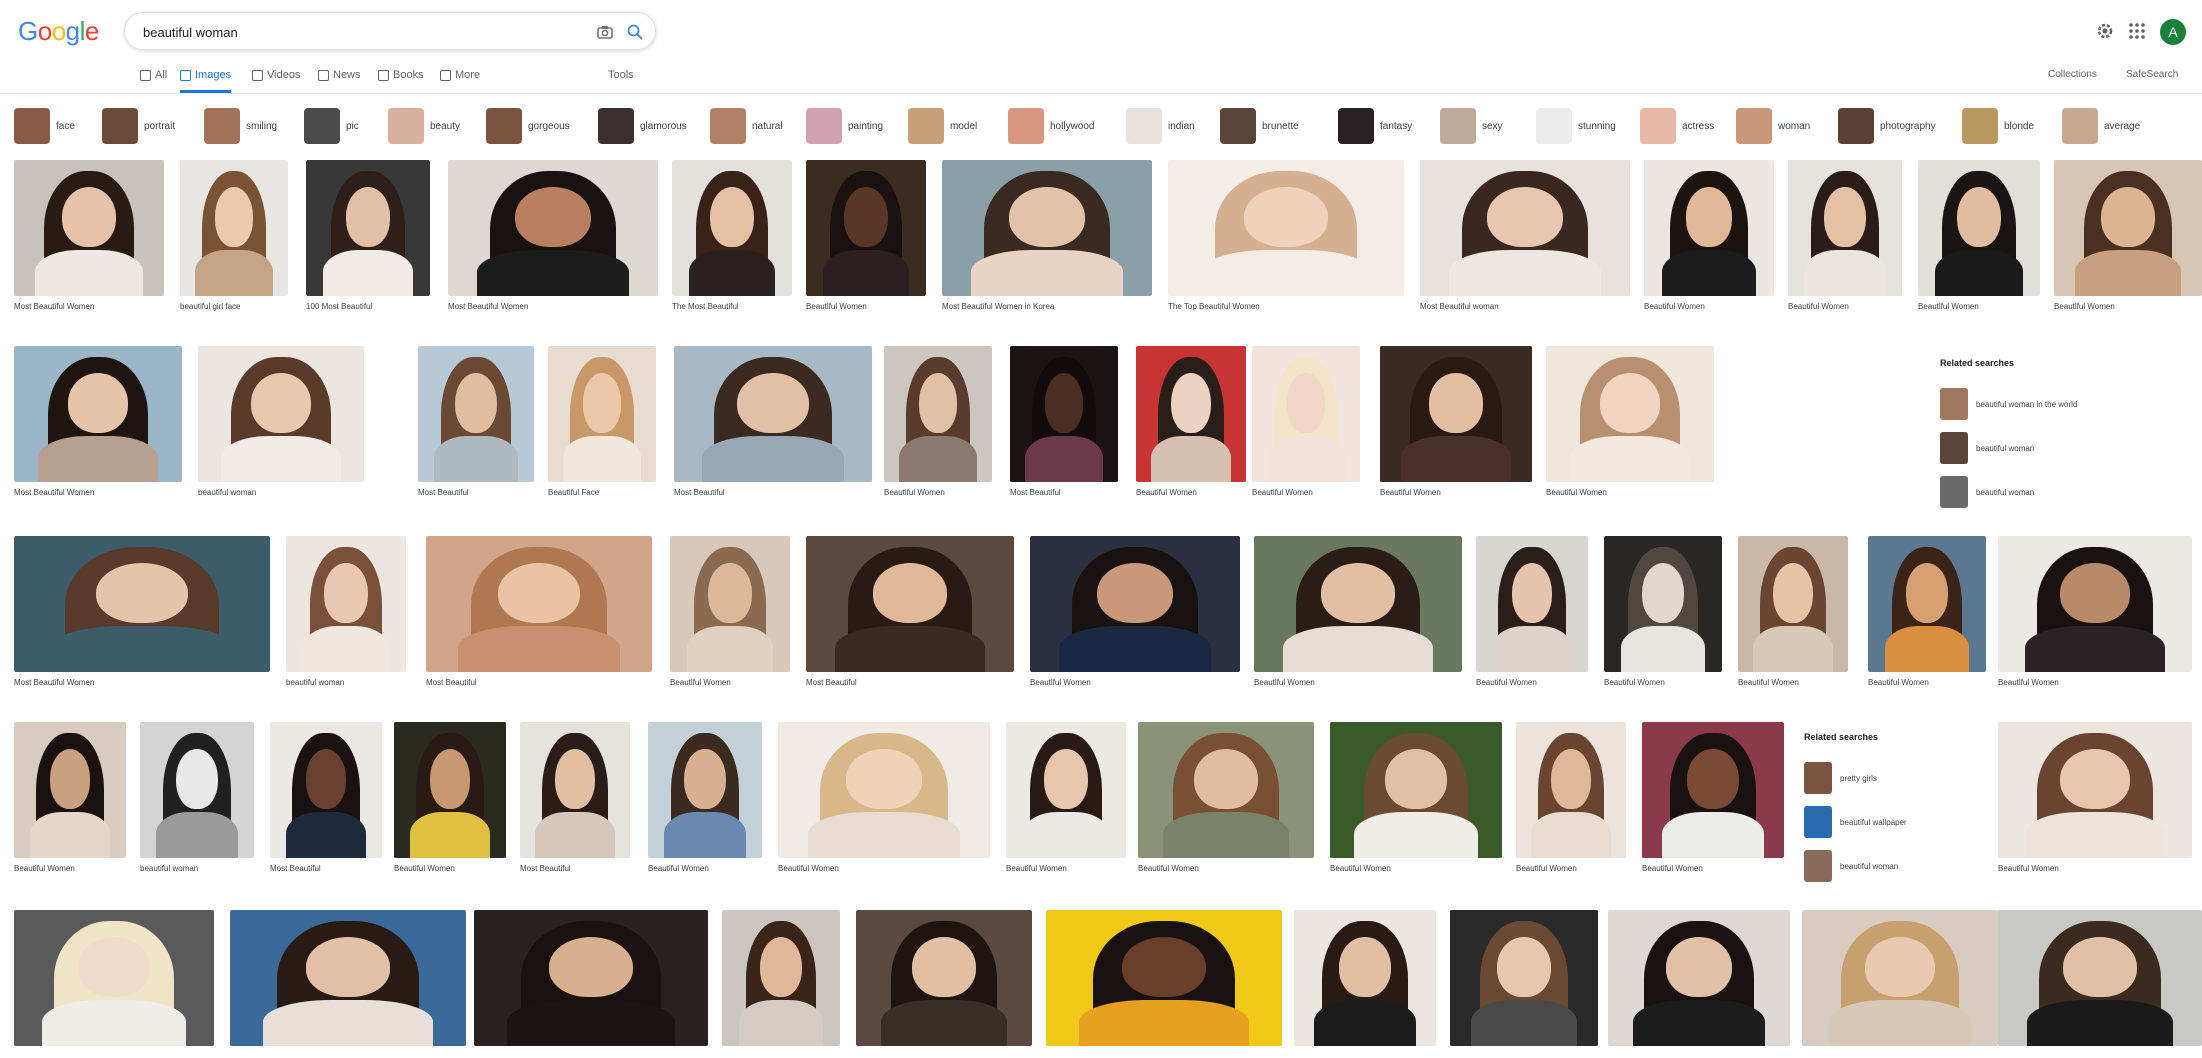 The height and width of the screenshot is (1058, 2202). What do you see at coordinates (240, 126) in the screenshot?
I see `related-chip: smiling` at bounding box center [240, 126].